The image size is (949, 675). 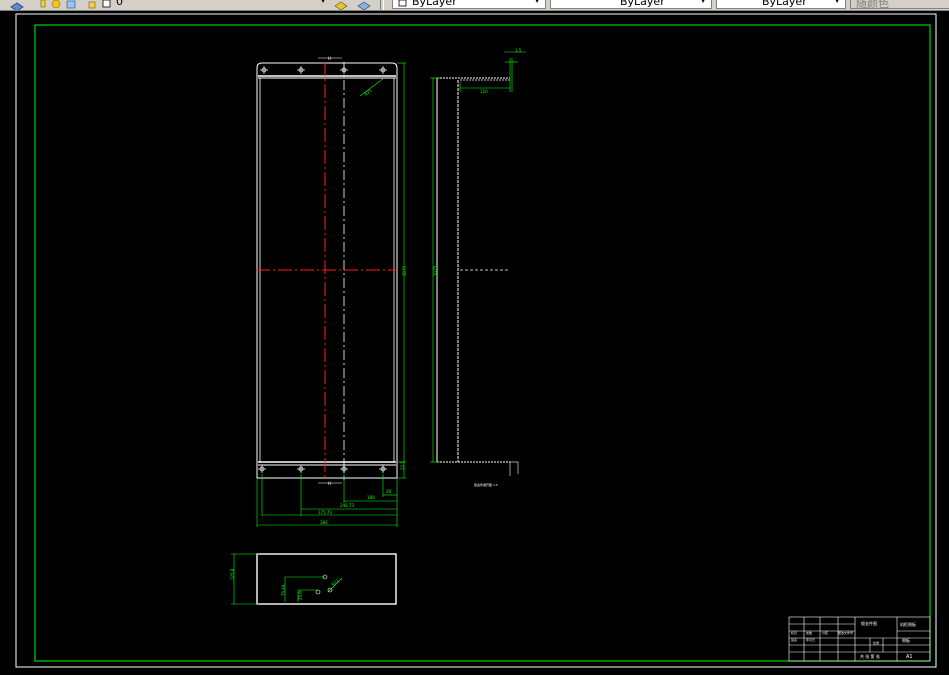 I want to click on color-combo-arrow-icon: ▼, so click(x=537, y=2).